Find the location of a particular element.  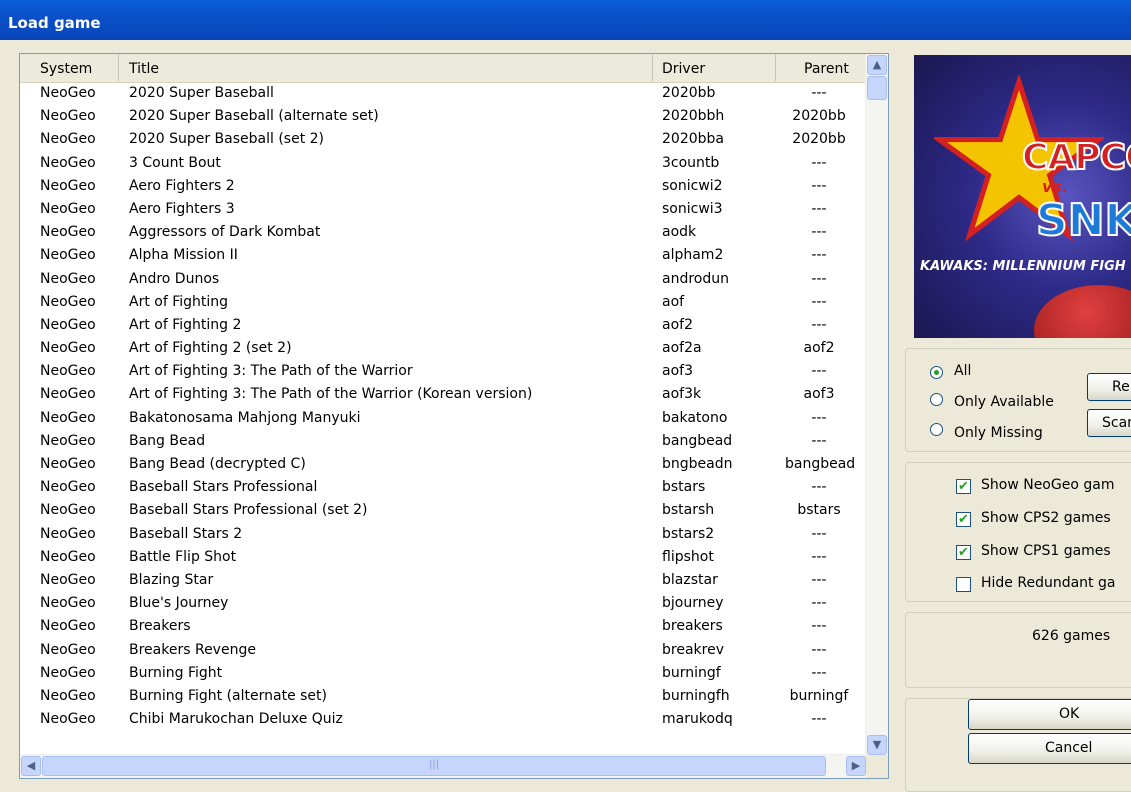

game-row: NeoGeo Blue's Journey bjourney --- is located at coordinates (443, 603).